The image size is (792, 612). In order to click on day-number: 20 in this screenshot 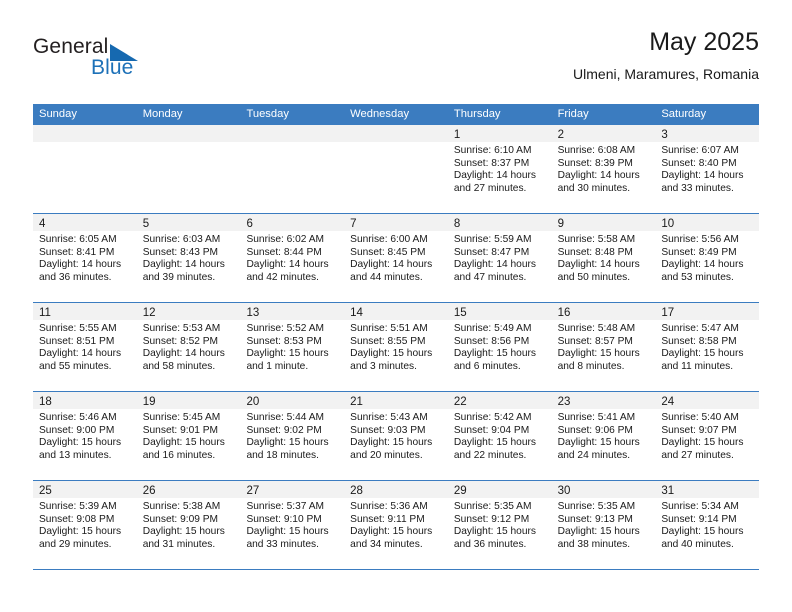, I will do `click(253, 402)`.